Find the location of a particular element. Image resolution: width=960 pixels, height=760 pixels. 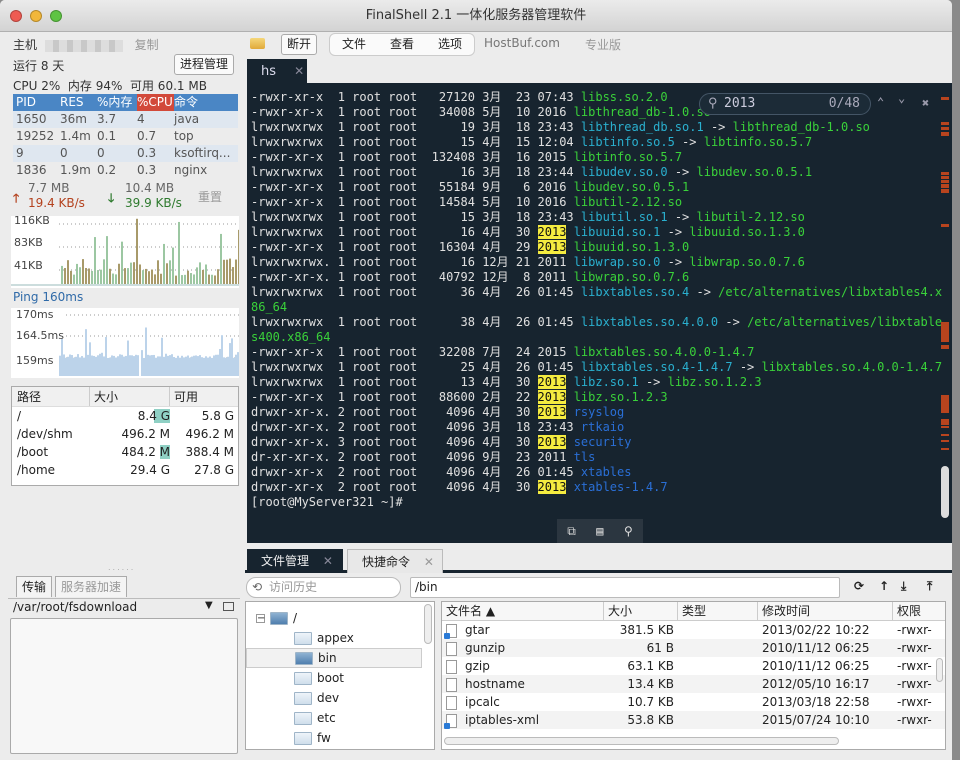

file-row: gtar 381.5 KB 2013/02/22 10:22 -rwxr- is located at coordinates (693, 630).